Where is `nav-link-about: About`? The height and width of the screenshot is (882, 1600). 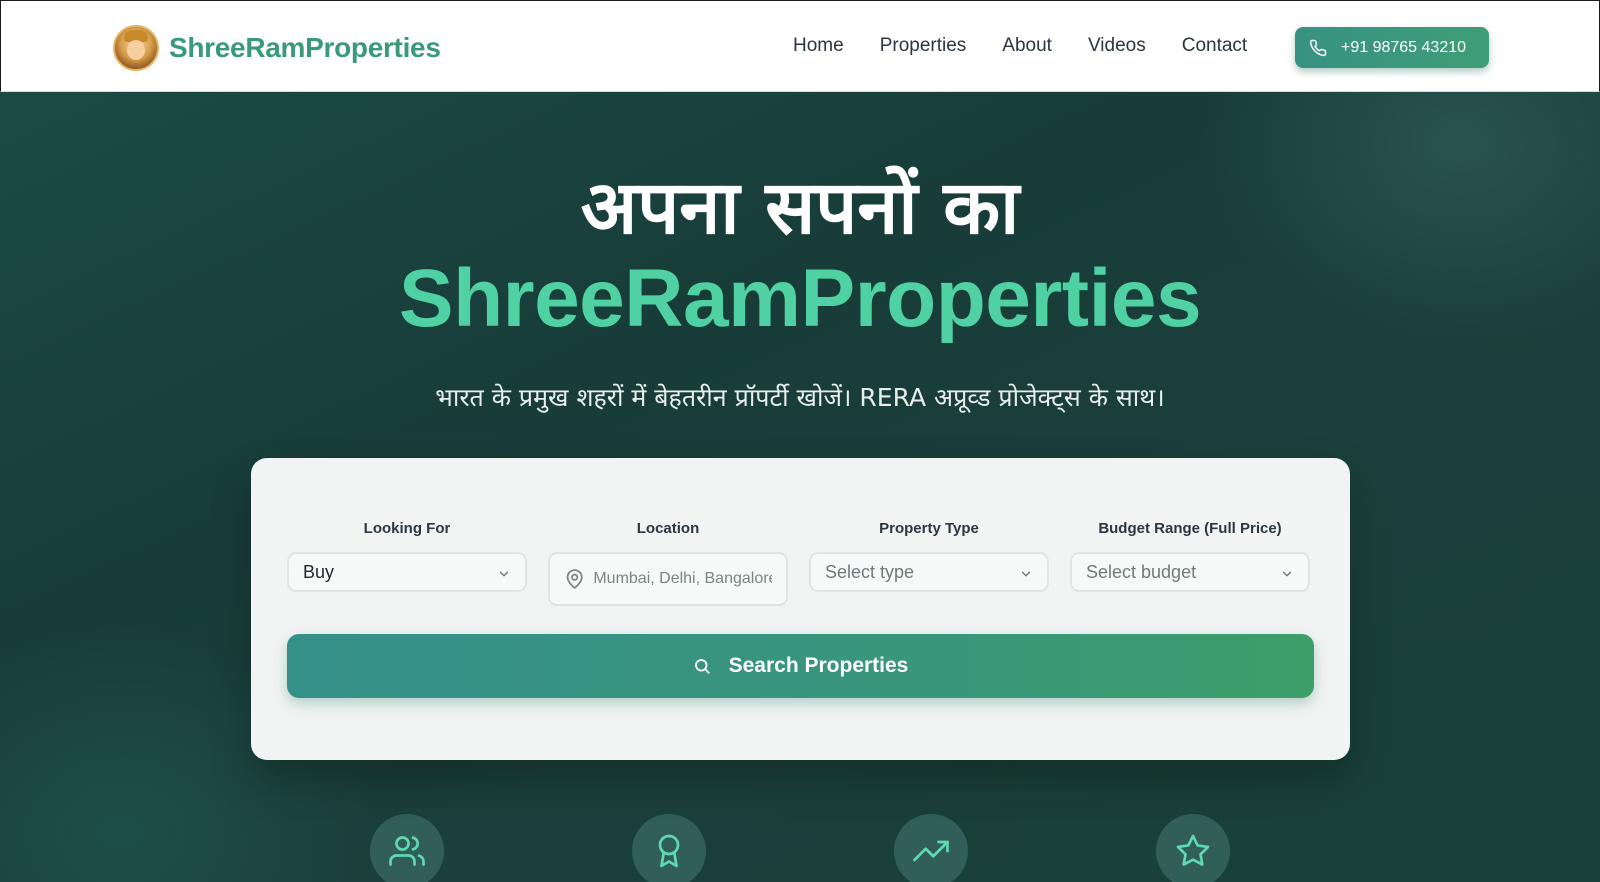
nav-link-about: About is located at coordinates (1027, 46).